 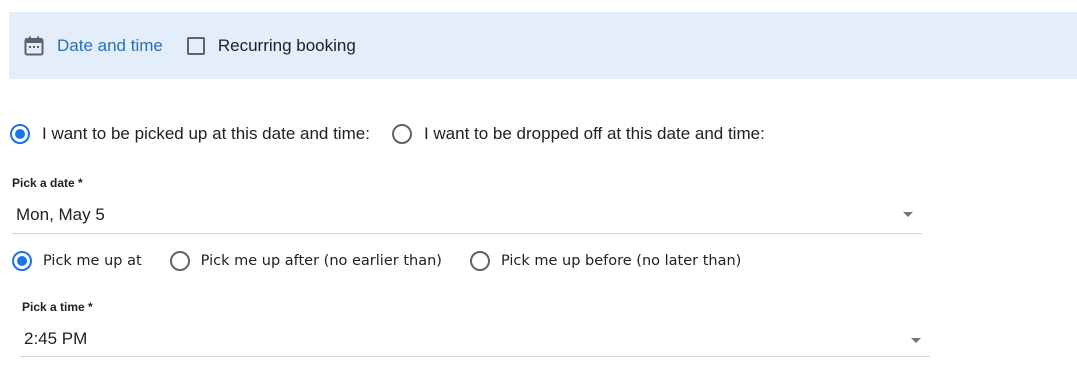 I want to click on pick-me-up-after-label: Pick me up after (no earlier than), so click(x=321, y=261).